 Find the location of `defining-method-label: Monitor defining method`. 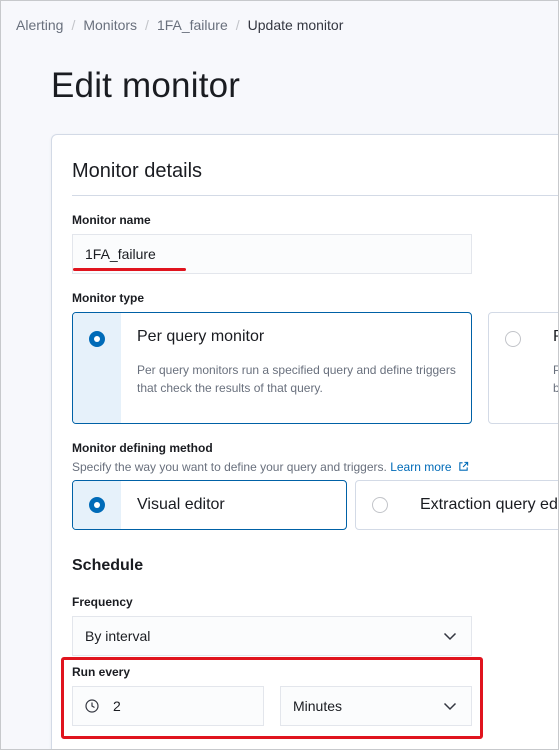

defining-method-label: Monitor defining method is located at coordinates (142, 448).